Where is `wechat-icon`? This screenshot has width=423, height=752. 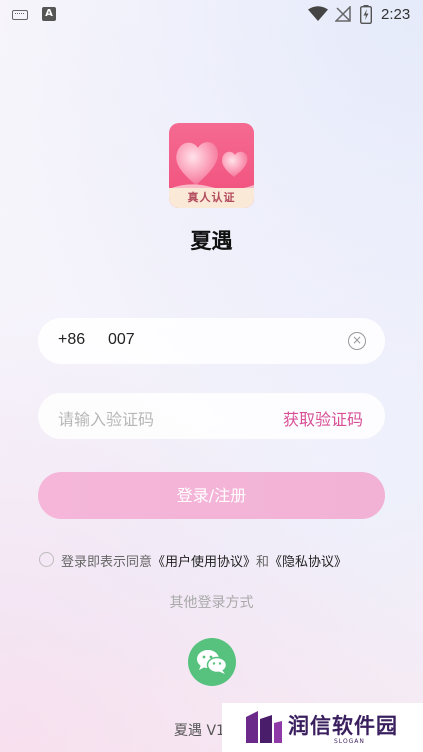
wechat-icon is located at coordinates (212, 662).